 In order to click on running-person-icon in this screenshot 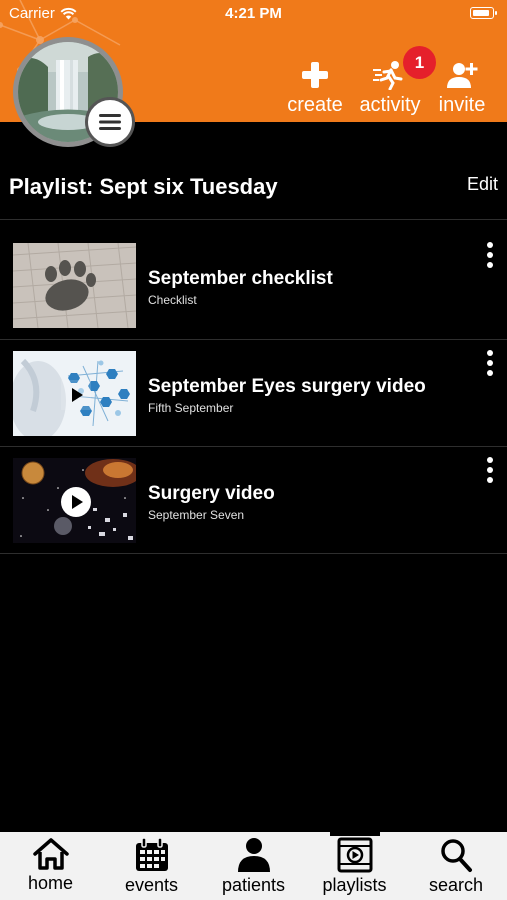, I will do `click(388, 75)`.